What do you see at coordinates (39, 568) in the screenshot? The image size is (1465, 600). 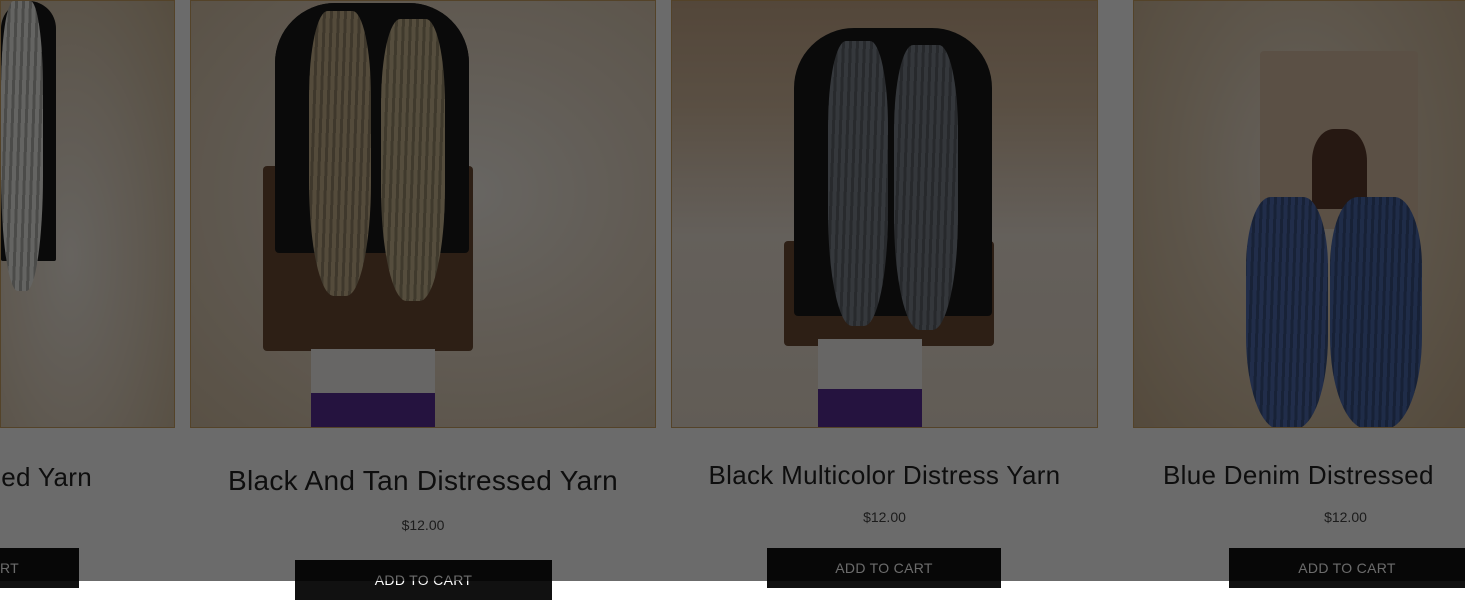 I see `add-to-cart-button: RT` at bounding box center [39, 568].